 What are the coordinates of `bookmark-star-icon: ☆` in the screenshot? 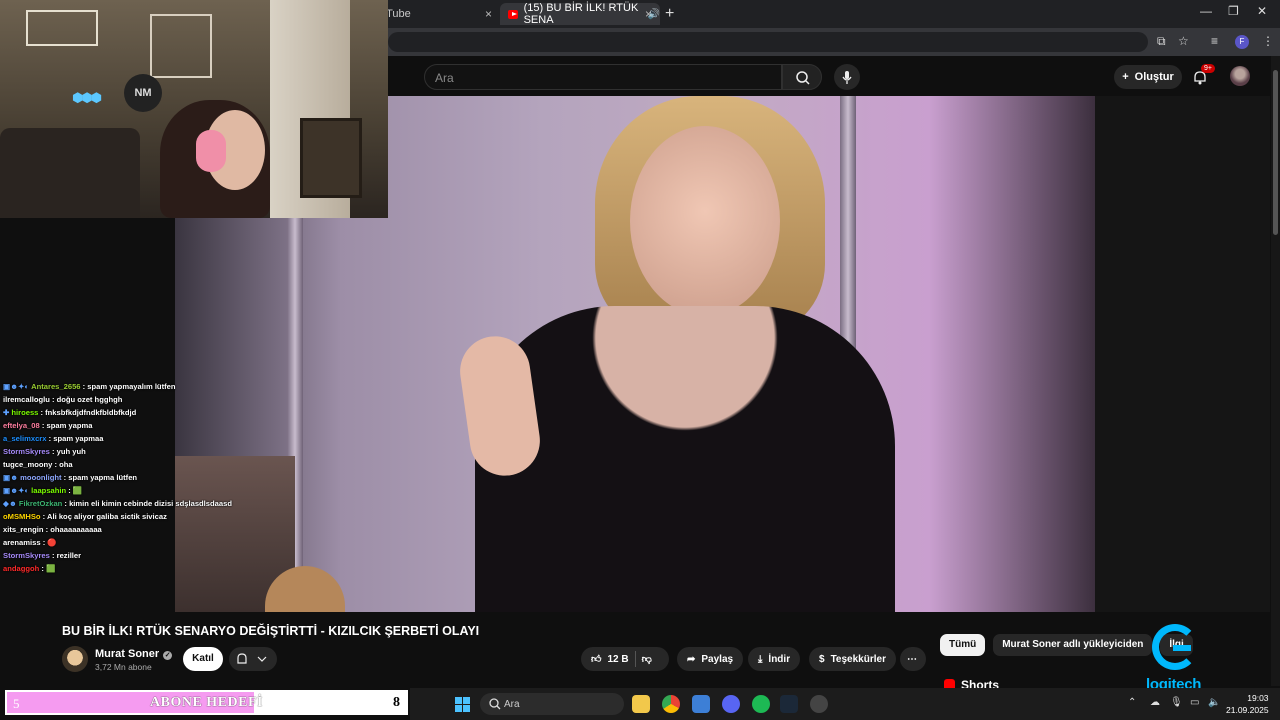 It's located at (1183, 41).